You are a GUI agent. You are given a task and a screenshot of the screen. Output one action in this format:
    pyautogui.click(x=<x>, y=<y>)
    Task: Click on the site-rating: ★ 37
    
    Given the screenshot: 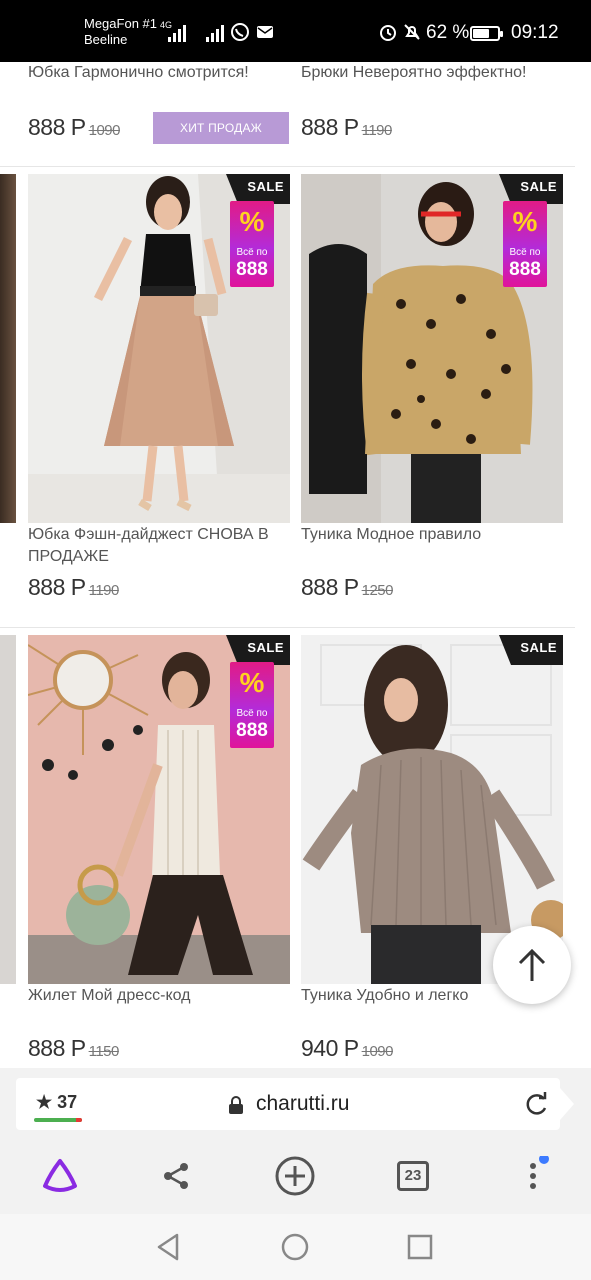 What is the action you would take?
    pyautogui.click(x=56, y=1102)
    